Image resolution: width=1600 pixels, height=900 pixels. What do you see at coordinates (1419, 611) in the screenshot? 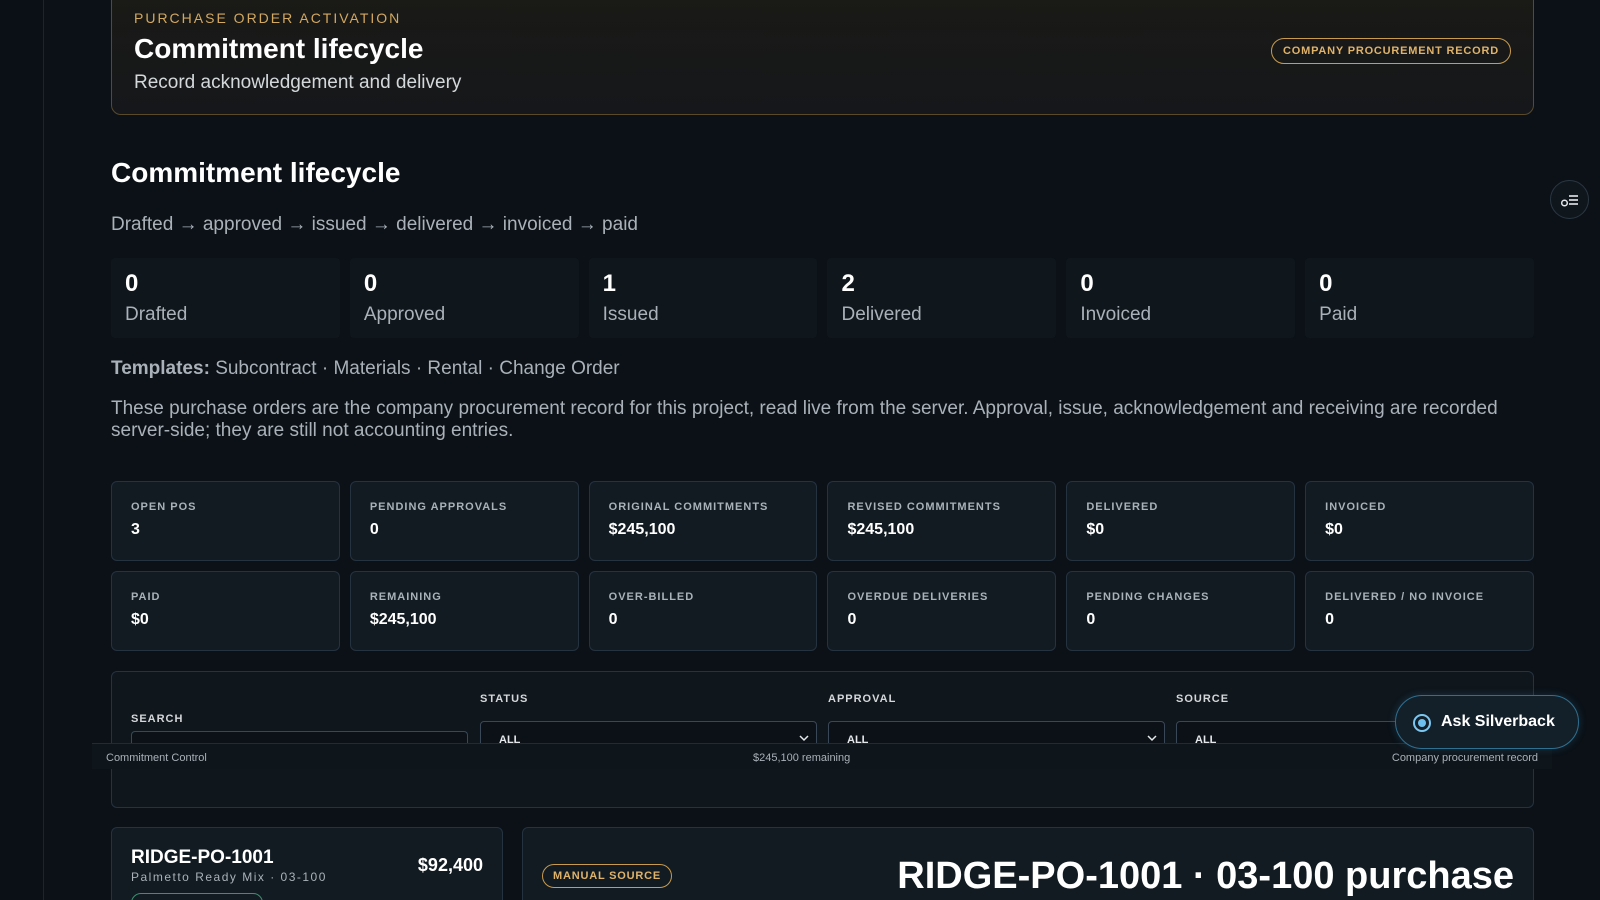
I see `metric-delivered-no-invoice: DELIVERED / NO INVOICE 0` at bounding box center [1419, 611].